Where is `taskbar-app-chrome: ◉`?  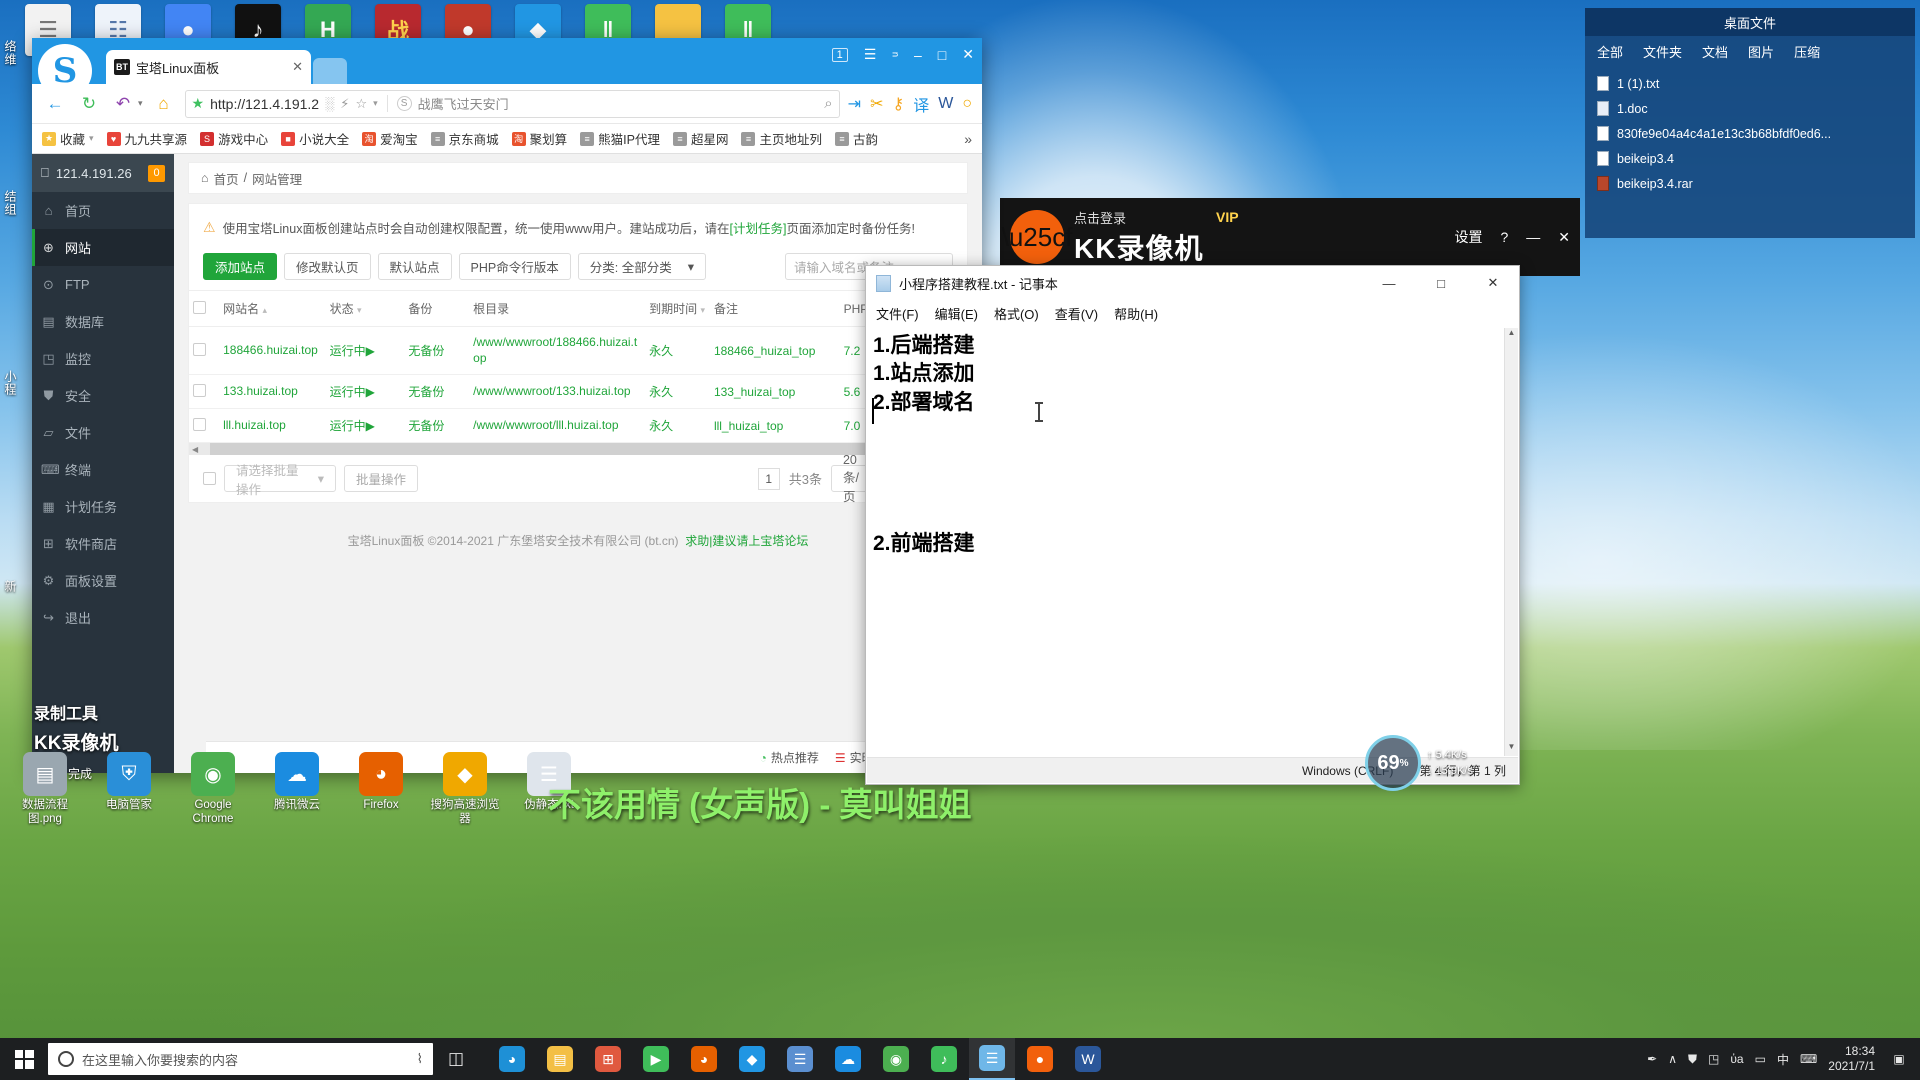
taskbar-app-chrome: ◉ is located at coordinates (896, 1059).